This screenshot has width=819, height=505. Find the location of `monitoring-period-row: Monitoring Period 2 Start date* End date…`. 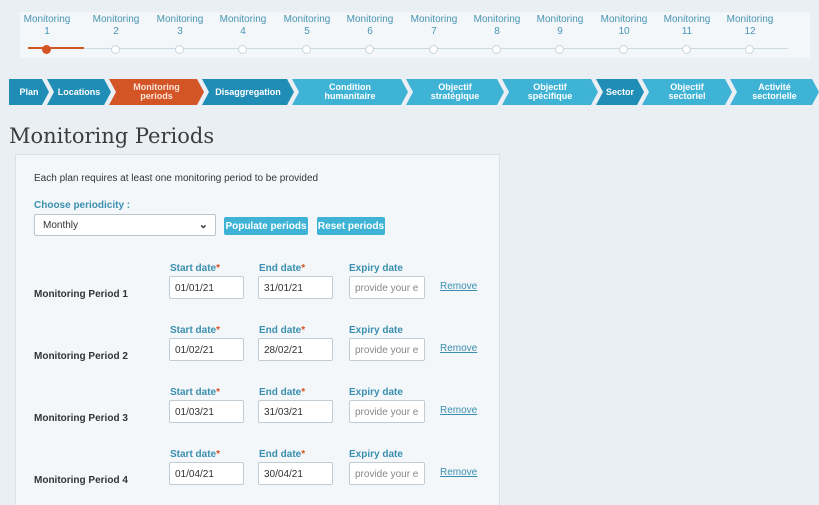

monitoring-period-row: Monitoring Period 2 Start date* End date… is located at coordinates (258, 349).